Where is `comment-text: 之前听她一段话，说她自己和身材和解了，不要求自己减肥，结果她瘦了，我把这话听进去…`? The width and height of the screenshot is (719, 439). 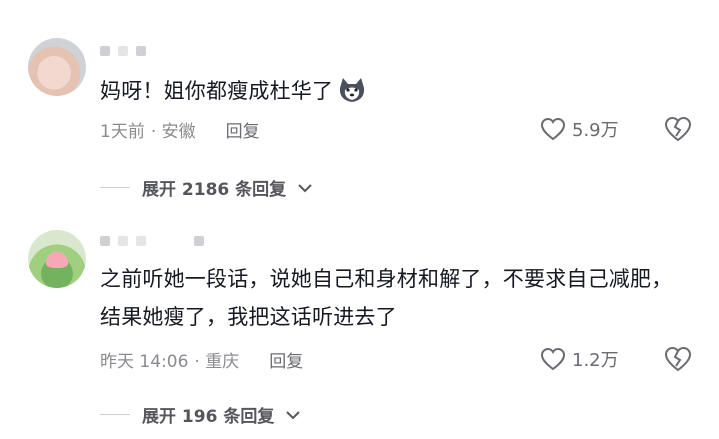
comment-text: 之前听她一段话，说她自己和身材和解了，不要求自己减肥，结果她瘦了，我把这话听进去… is located at coordinates (386, 298).